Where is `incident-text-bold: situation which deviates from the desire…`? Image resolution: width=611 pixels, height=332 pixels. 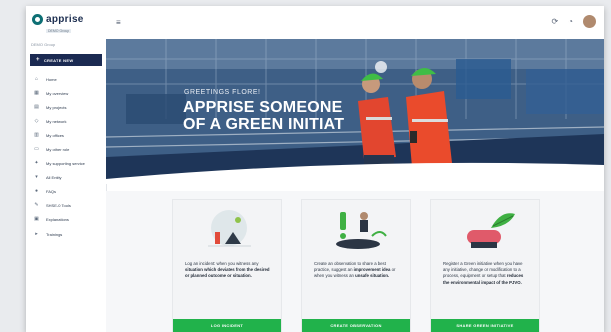
incident-text-bold: situation which deviates from the desire… is located at coordinates (227, 273).